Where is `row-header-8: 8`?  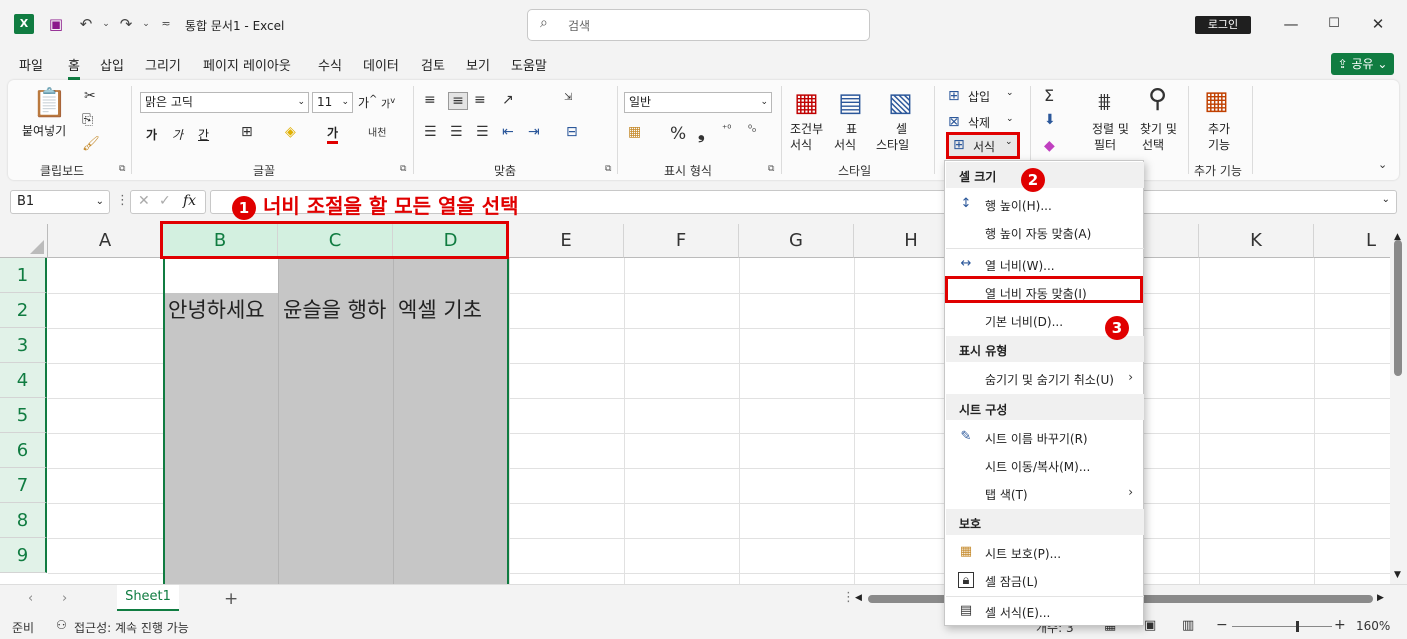 row-header-8: 8 is located at coordinates (23, 520).